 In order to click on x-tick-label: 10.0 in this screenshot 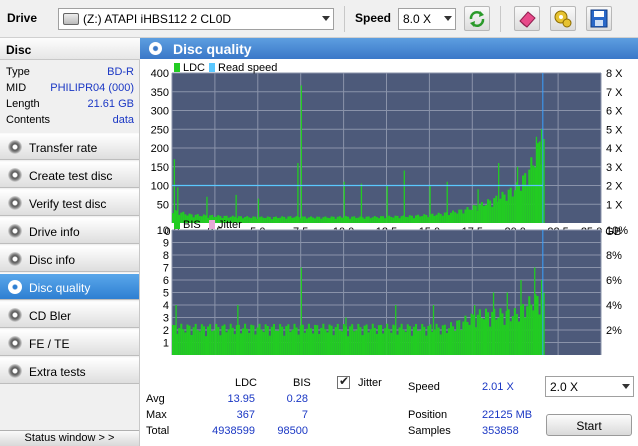, I will do `click(343, 358)`.